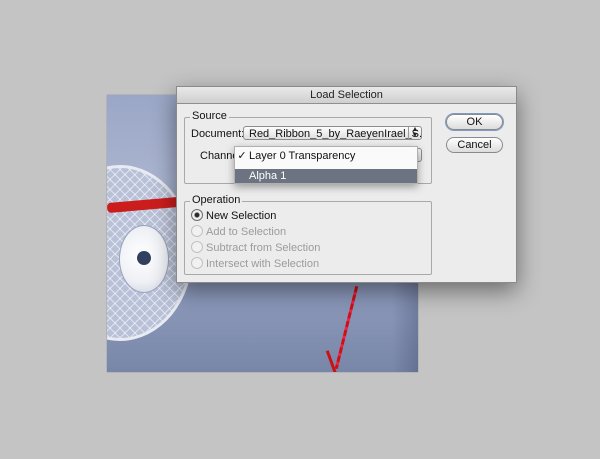  I want to click on radio-subtract-from-selection: Subtract from Selection, so click(255, 248).